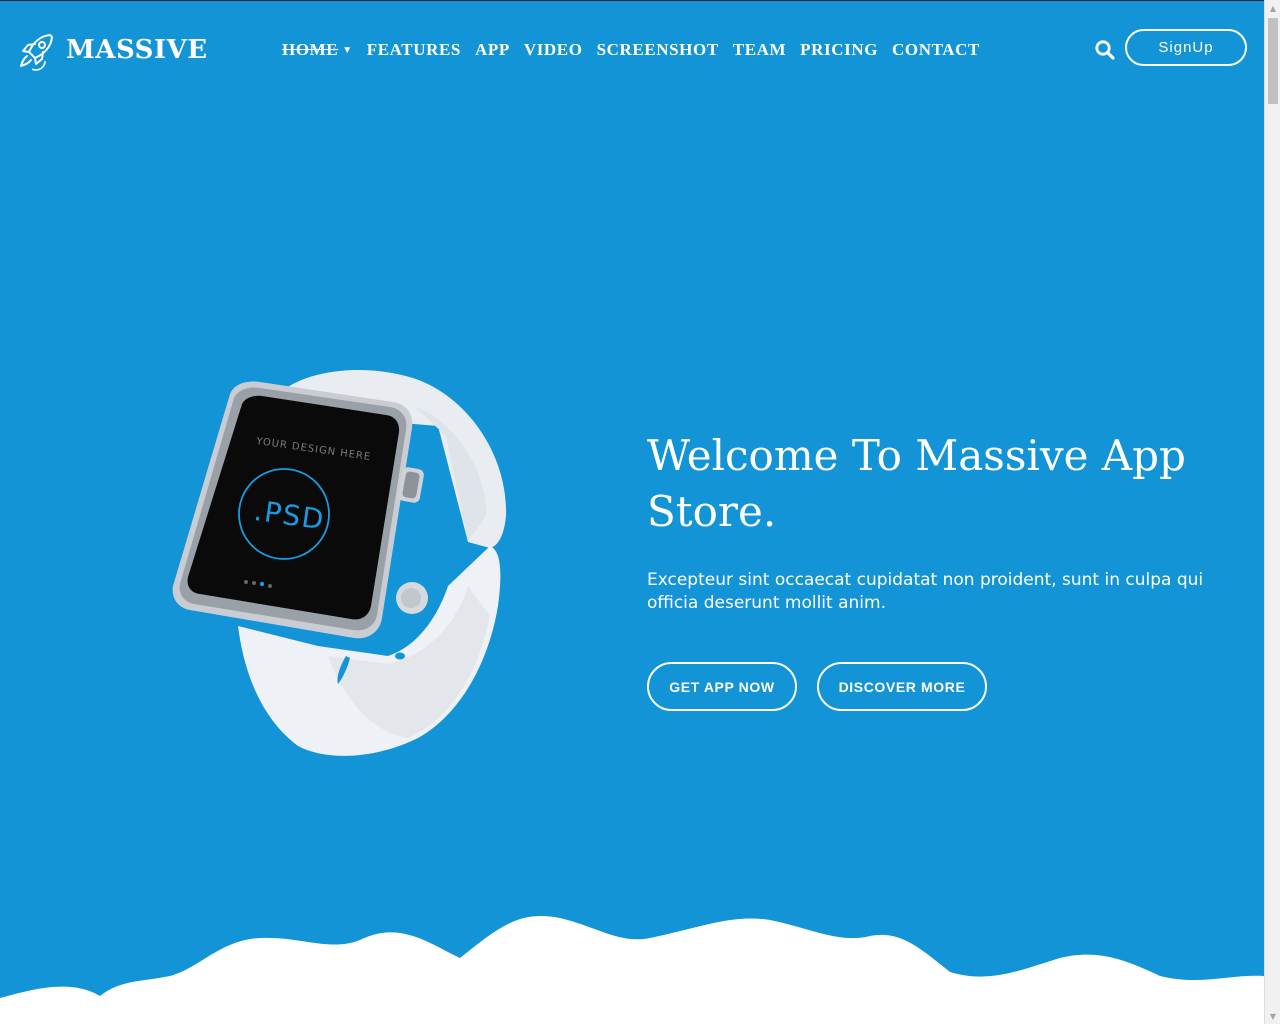 This screenshot has height=1024, width=1280. Describe the element at coordinates (310, 50) in the screenshot. I see `nav-item-home: HOME` at that location.